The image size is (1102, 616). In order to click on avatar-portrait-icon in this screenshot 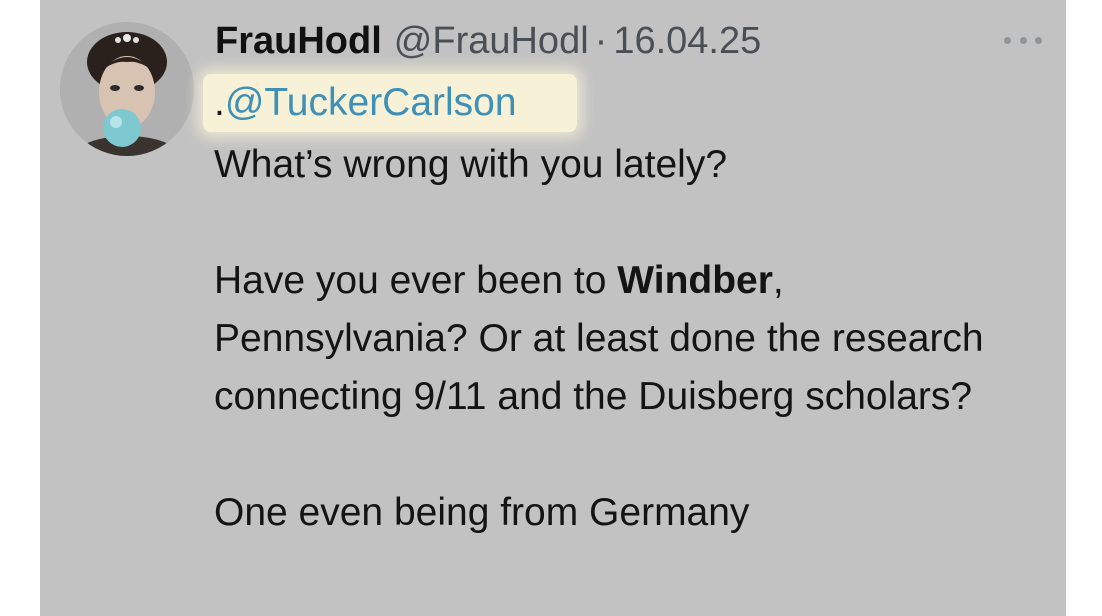, I will do `click(127, 89)`.